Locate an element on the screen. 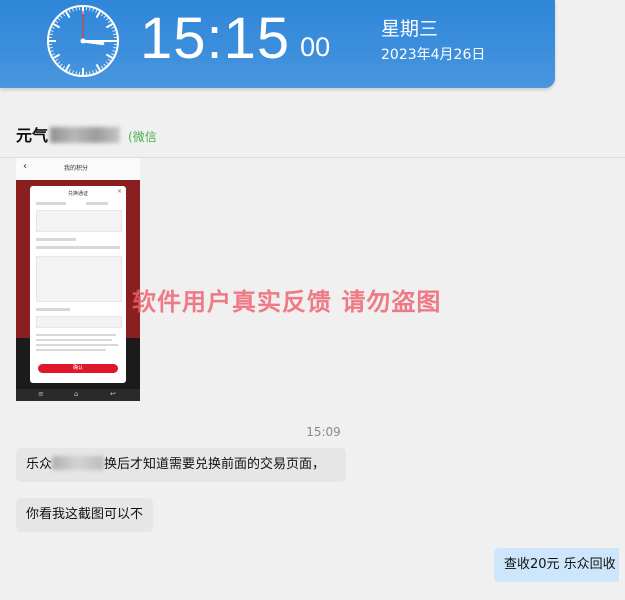 Image resolution: width=625 pixels, height=600 pixels. home-icon: ⌂ is located at coordinates (76, 394).